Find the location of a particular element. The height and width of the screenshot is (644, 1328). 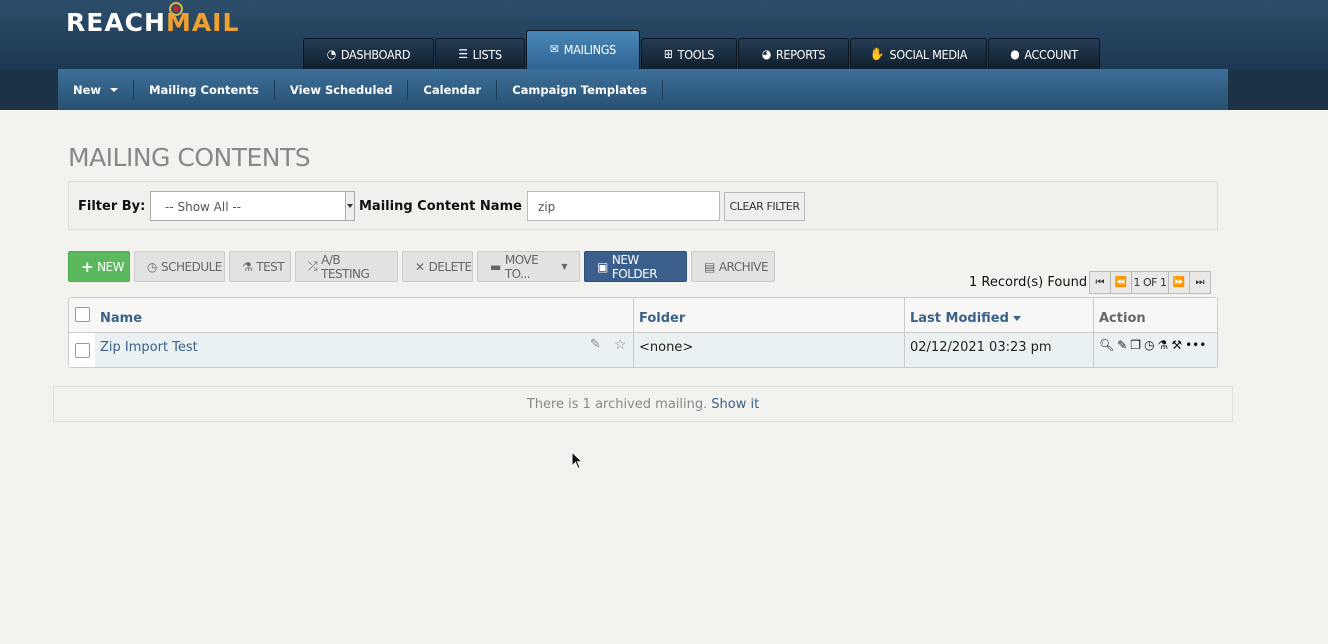

header-name: Name is located at coordinates (121, 318).